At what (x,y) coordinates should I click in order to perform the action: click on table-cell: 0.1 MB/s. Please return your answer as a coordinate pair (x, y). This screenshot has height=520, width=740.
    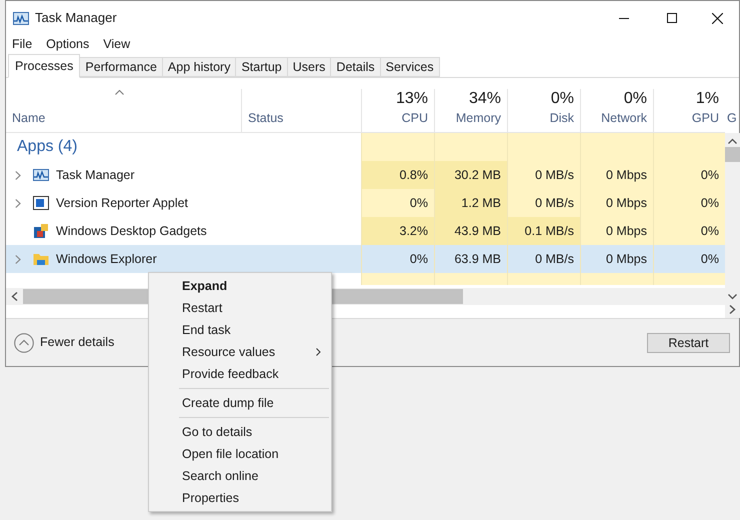
    Looking at the image, I should click on (543, 231).